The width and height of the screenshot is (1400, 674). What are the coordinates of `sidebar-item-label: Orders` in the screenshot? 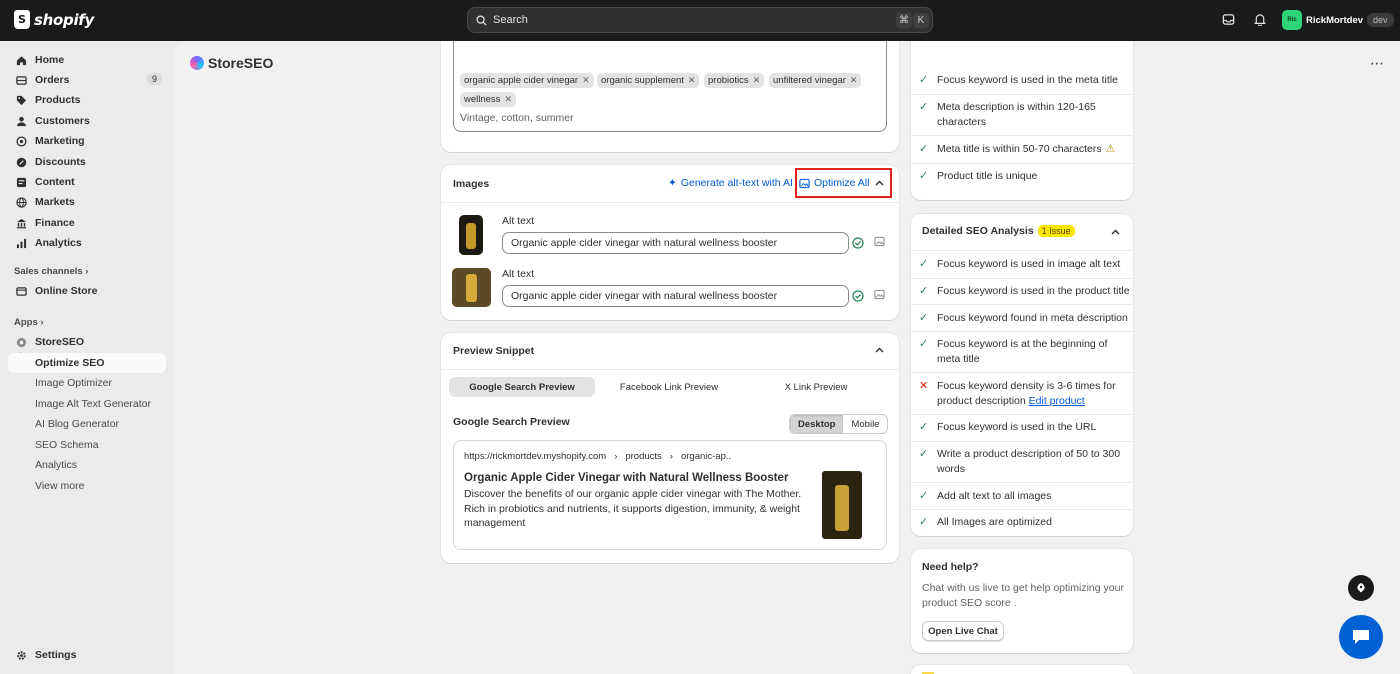 It's located at (52, 80).